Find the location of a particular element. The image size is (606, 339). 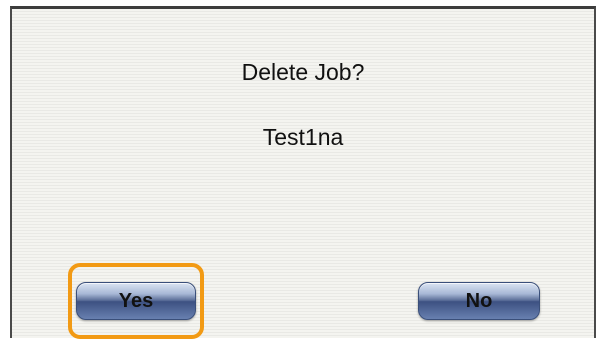

yes-button-label: Yes is located at coordinates (136, 300).